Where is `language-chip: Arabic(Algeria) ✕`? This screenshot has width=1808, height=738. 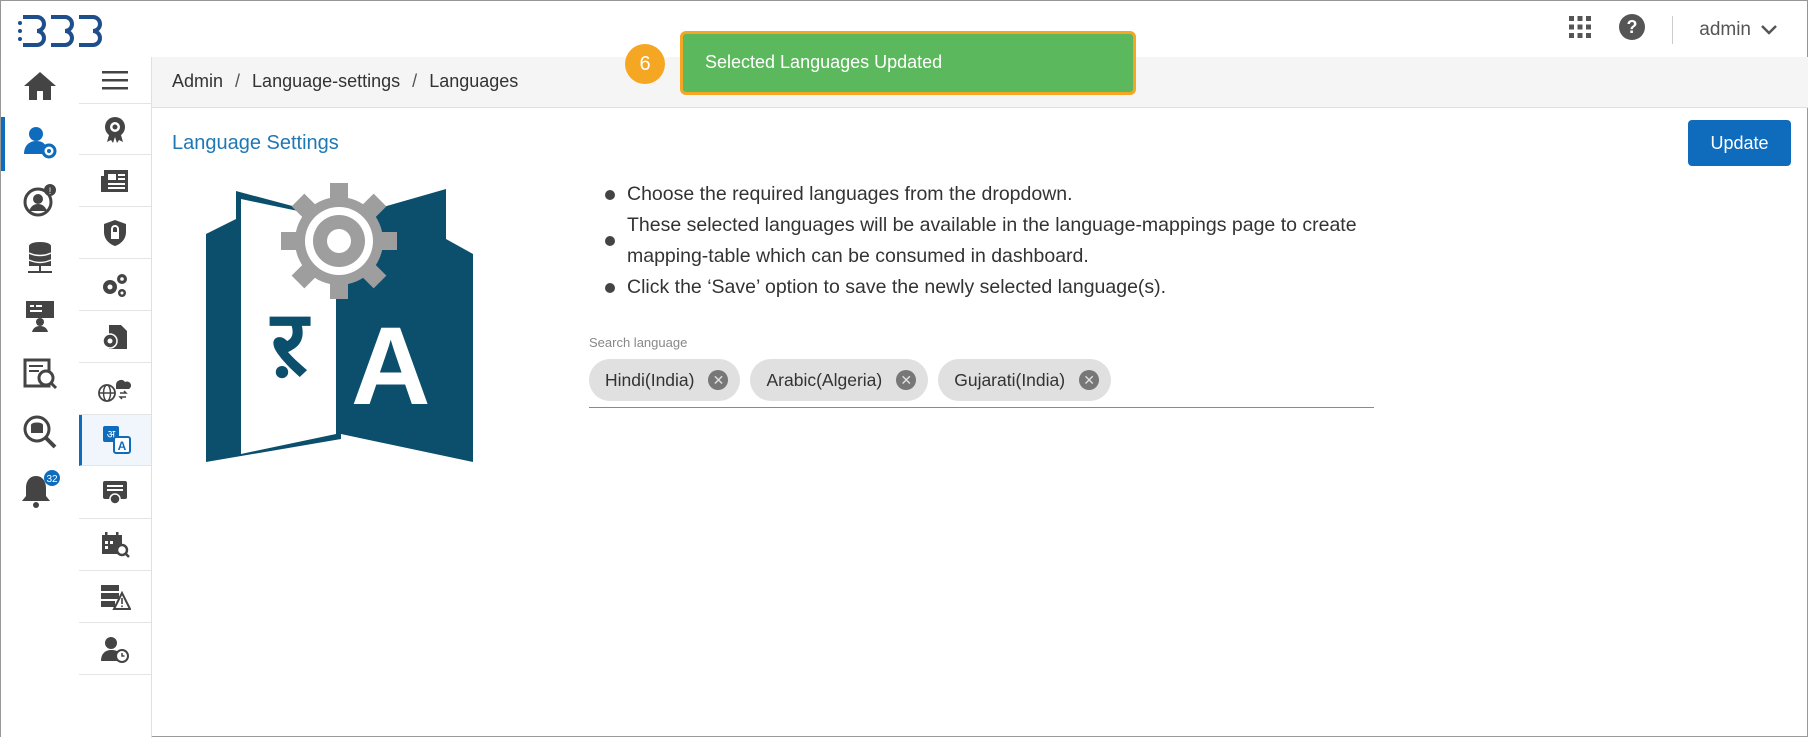 language-chip: Arabic(Algeria) ✕ is located at coordinates (839, 380).